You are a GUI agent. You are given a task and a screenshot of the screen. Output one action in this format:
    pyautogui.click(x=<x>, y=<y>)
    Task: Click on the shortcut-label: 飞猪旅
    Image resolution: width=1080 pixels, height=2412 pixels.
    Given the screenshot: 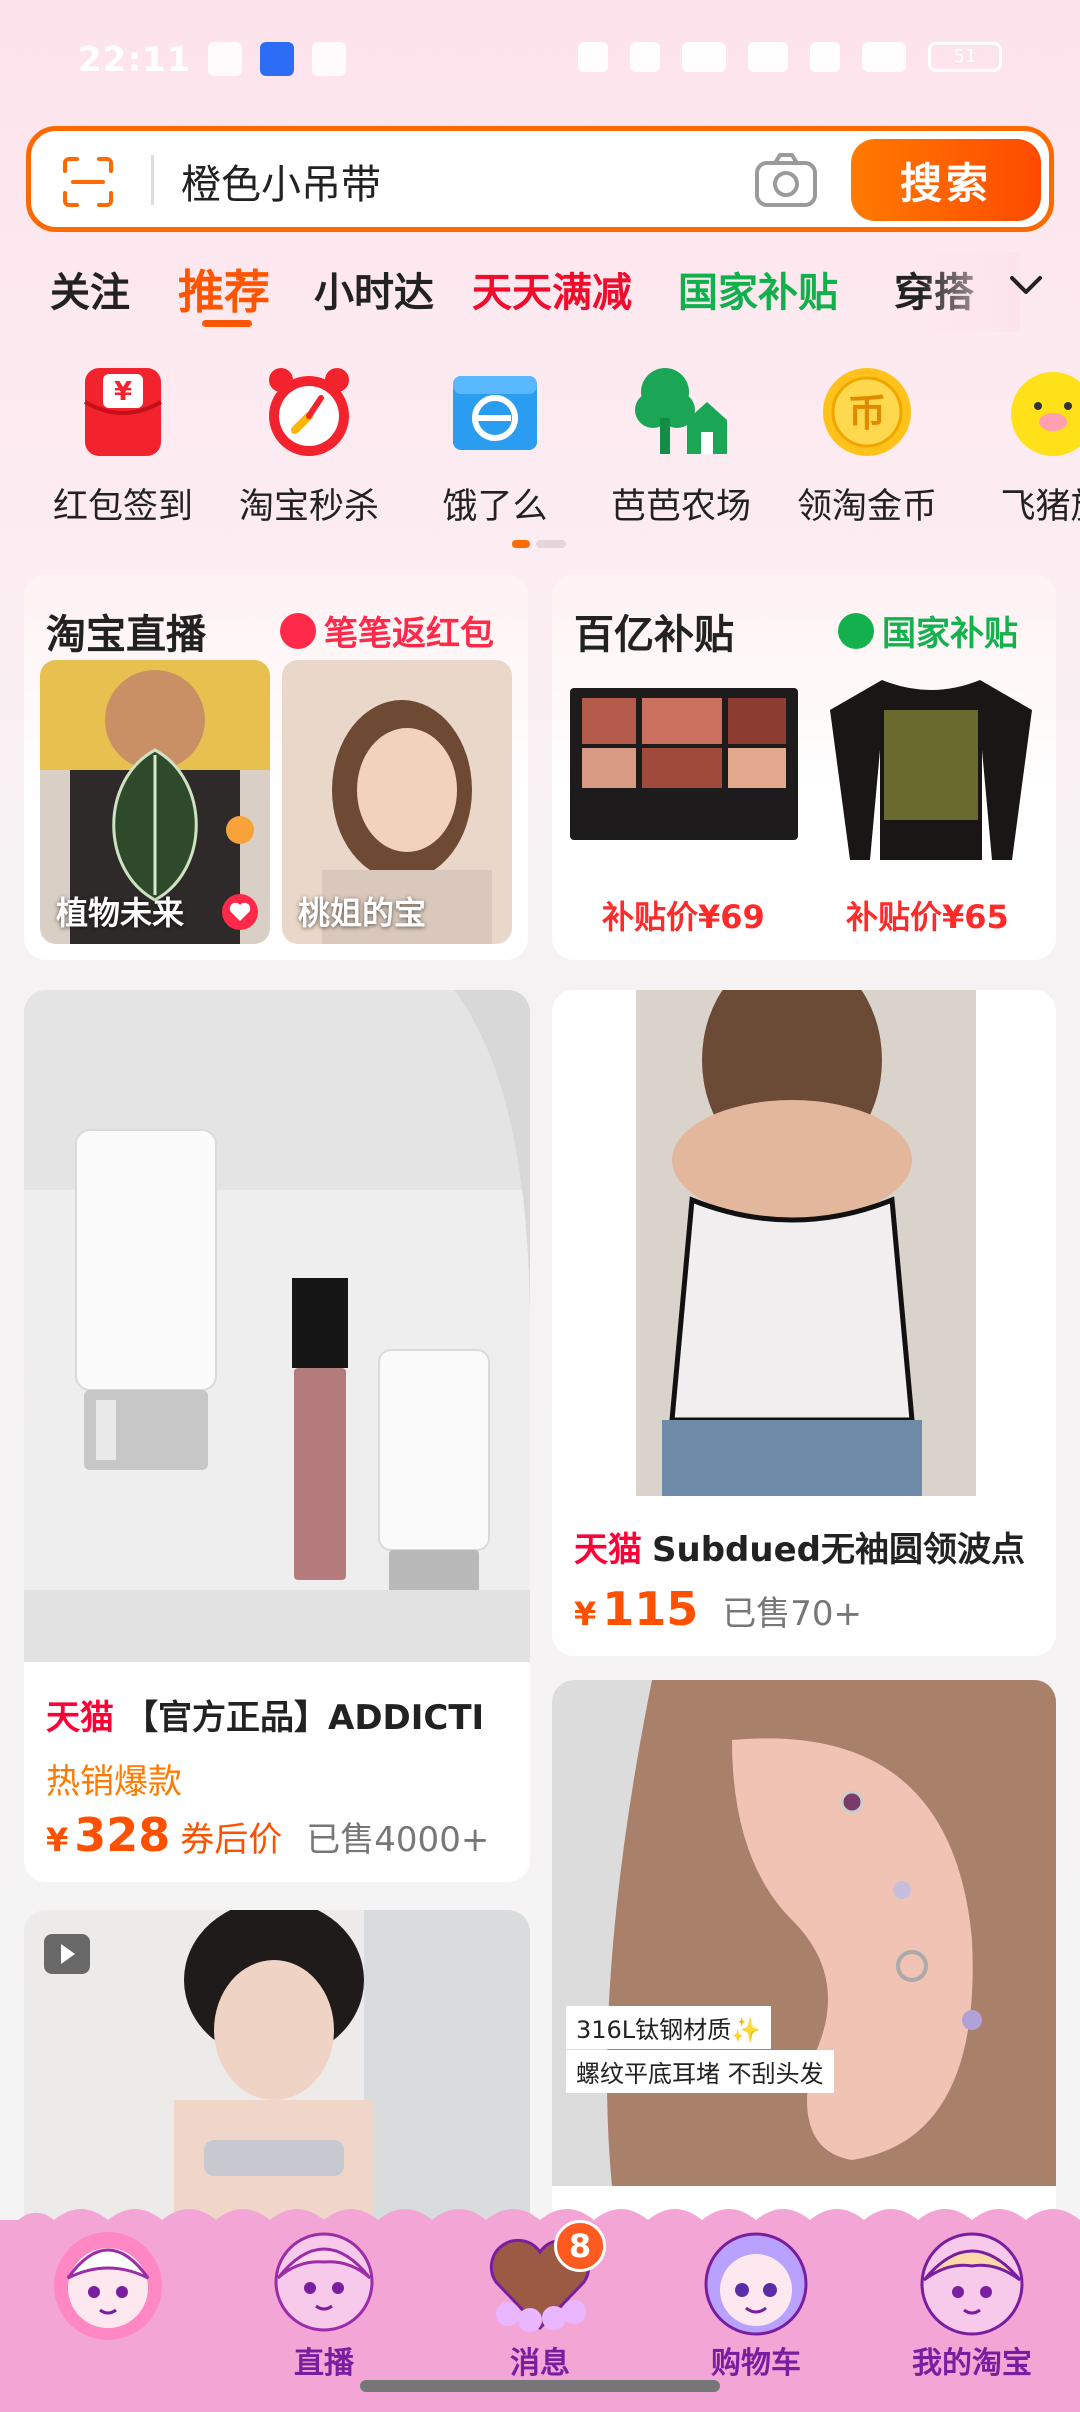 What is the action you would take?
    pyautogui.click(x=1040, y=507)
    